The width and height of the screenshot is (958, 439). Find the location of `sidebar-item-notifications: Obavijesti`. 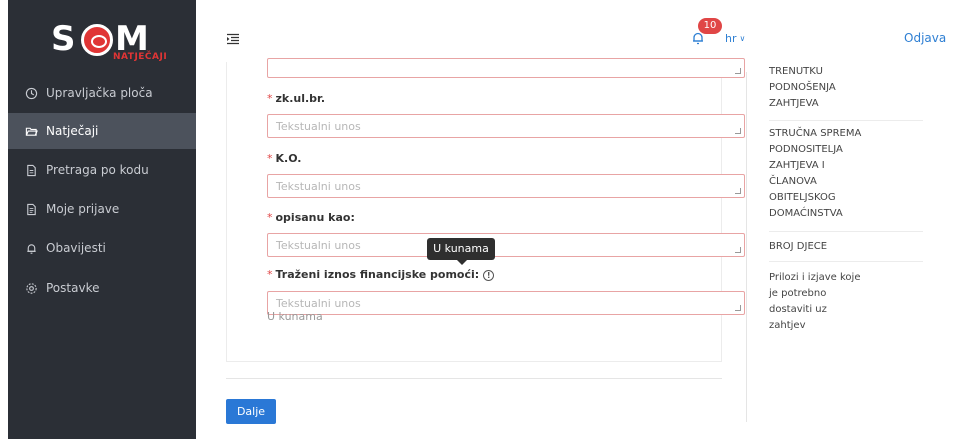

sidebar-item-notifications: Obavijesti is located at coordinates (102, 248).